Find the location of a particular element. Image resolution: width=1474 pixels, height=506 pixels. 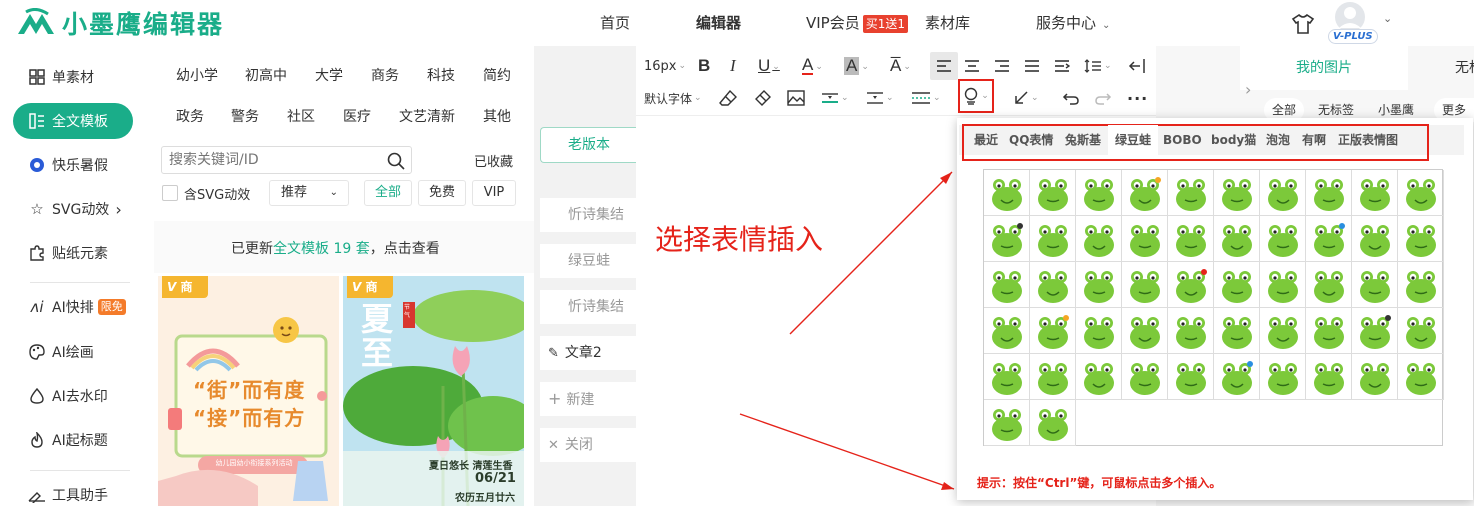

emoji-tab-bobo: BOBO is located at coordinates (1182, 140).